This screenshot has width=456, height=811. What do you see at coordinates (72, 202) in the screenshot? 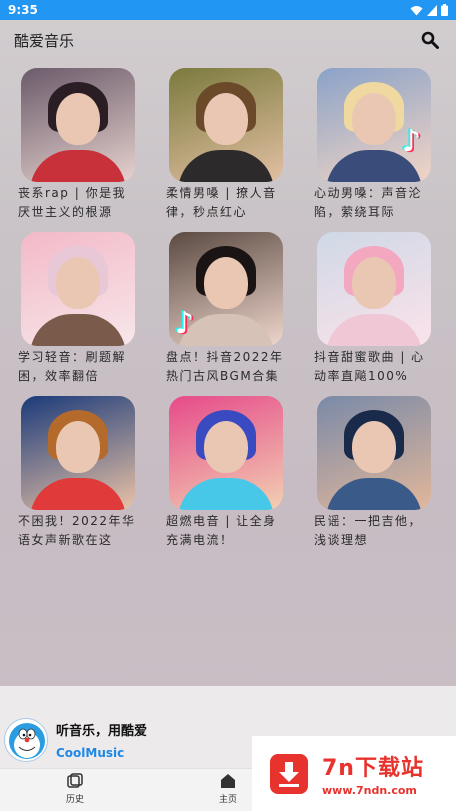
I see `playlist-title: 丧系rap | 你是我厌世主义的根源` at bounding box center [72, 202].